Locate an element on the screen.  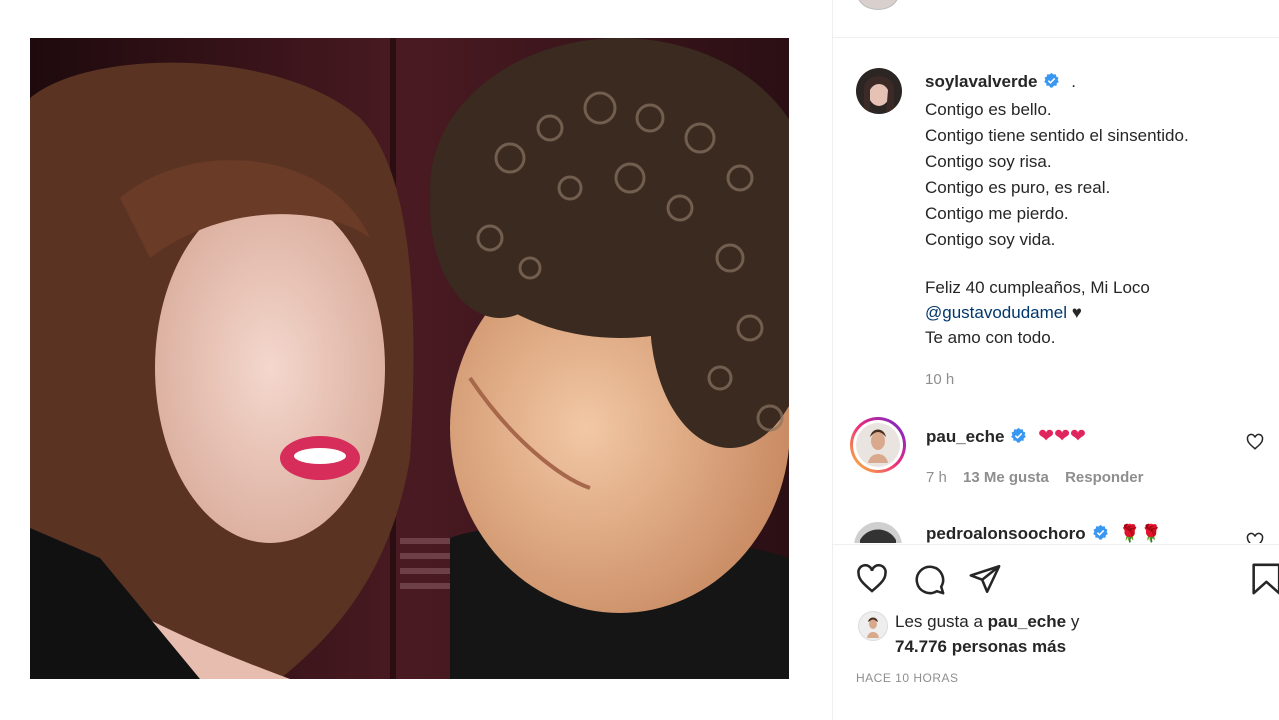
comment-item: pedroalonsoochoro 🌹🌹 is located at coordinates (1060, 530).